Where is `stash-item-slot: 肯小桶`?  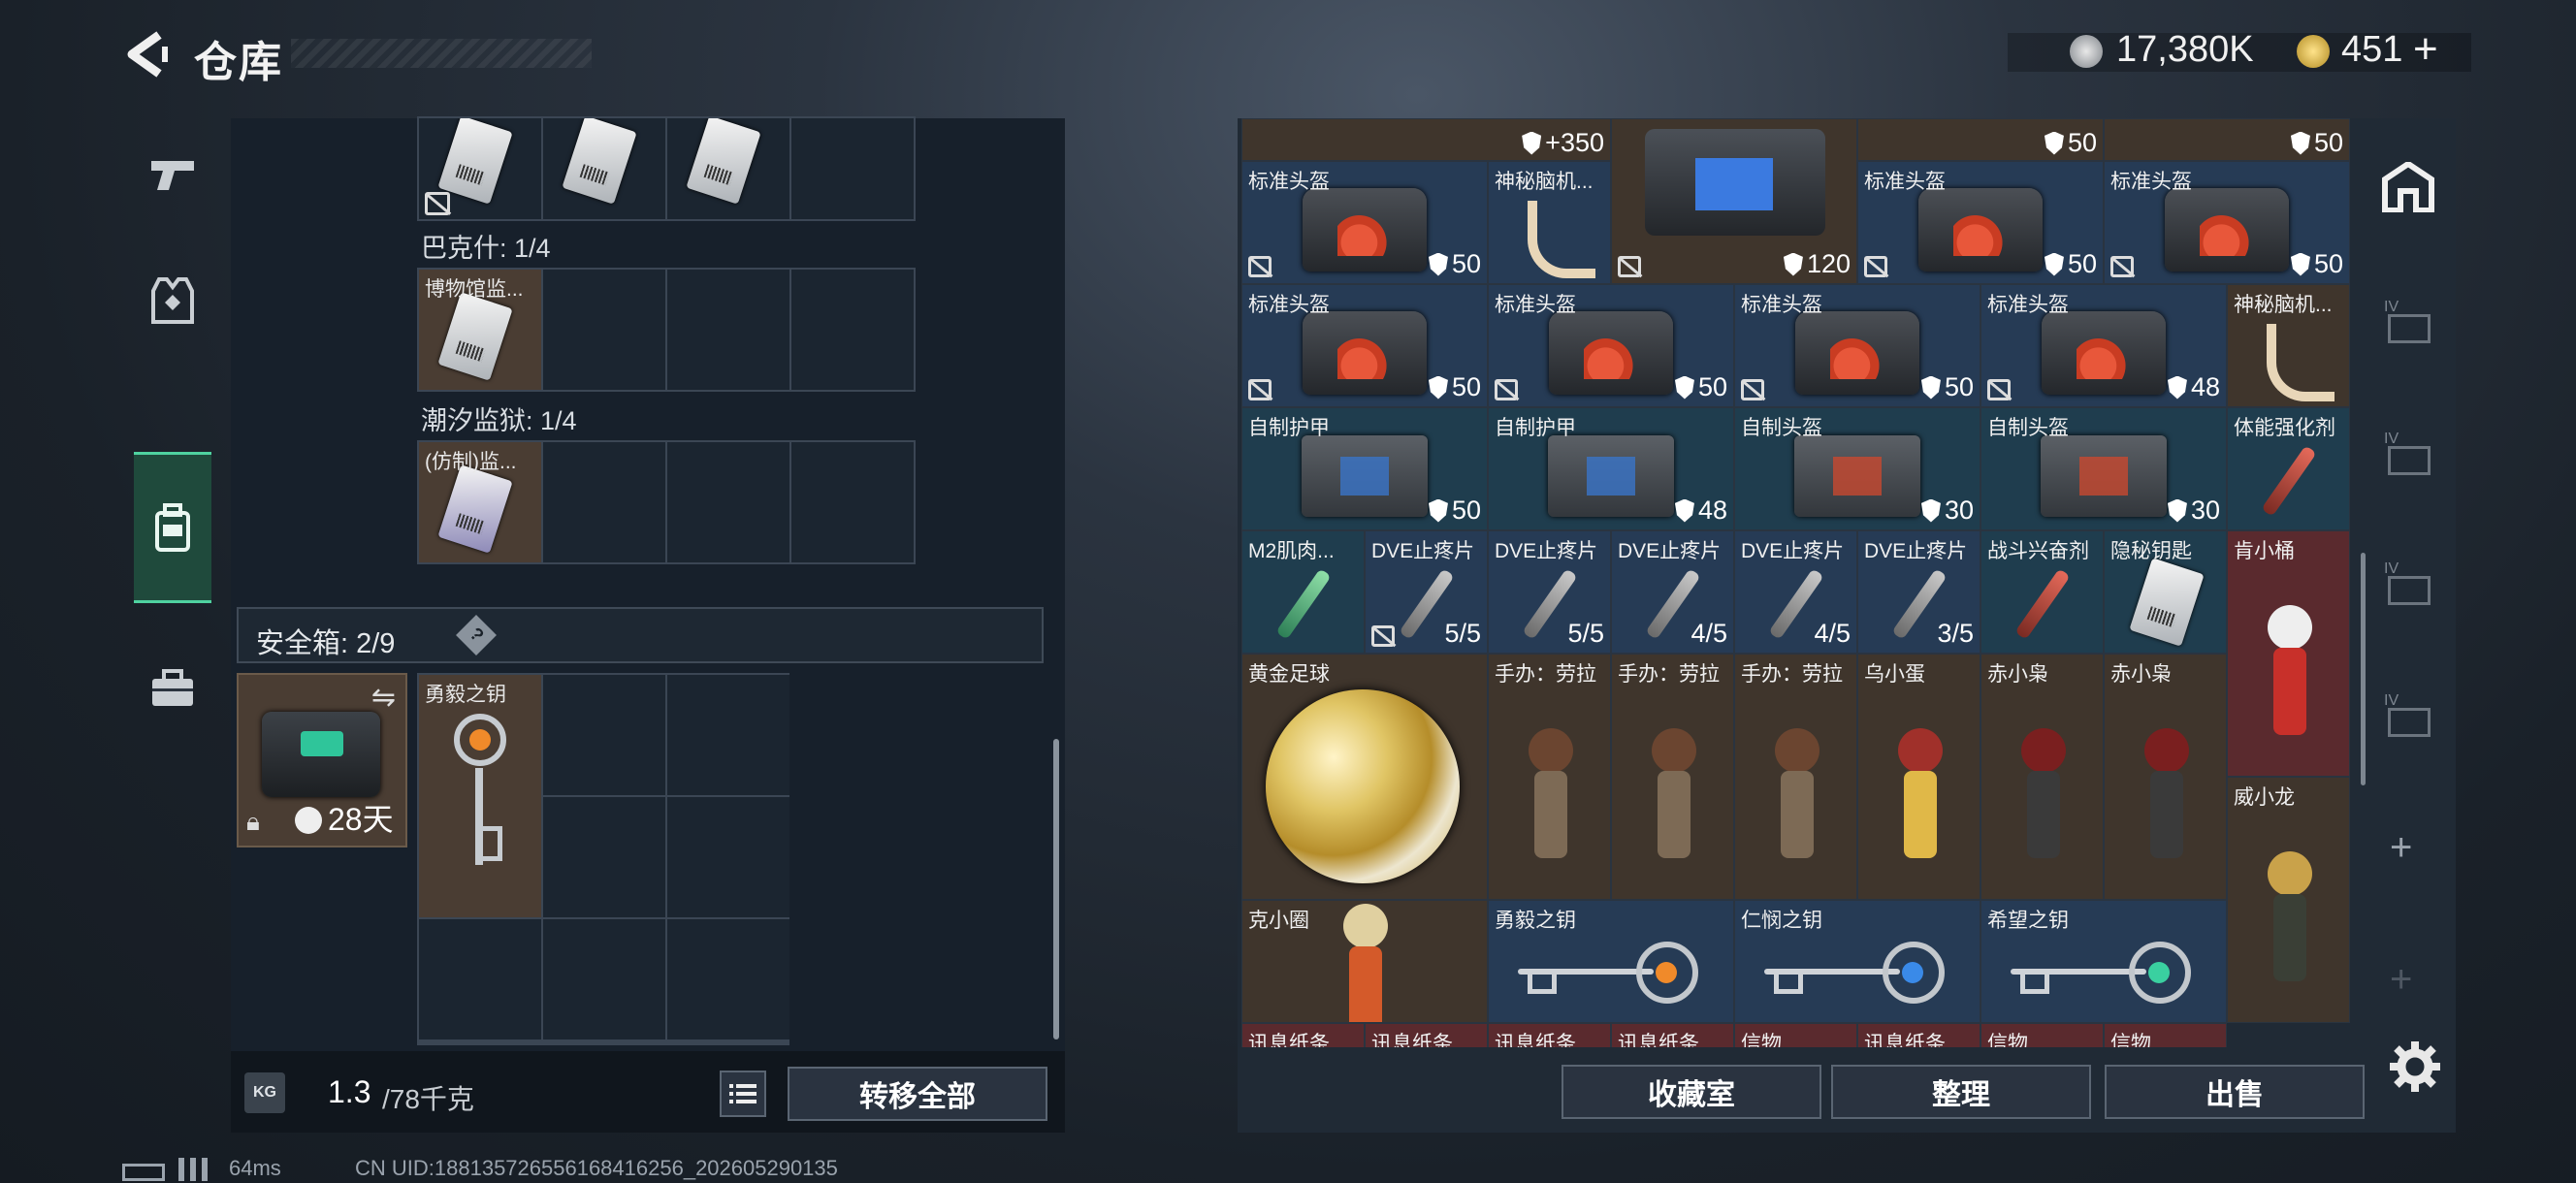
stash-item-slot: 肯小桶 is located at coordinates (2288, 653).